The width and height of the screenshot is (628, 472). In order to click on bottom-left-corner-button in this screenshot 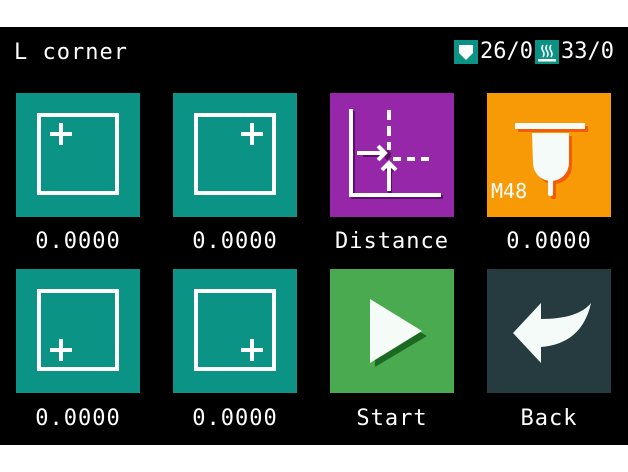, I will do `click(78, 331)`.